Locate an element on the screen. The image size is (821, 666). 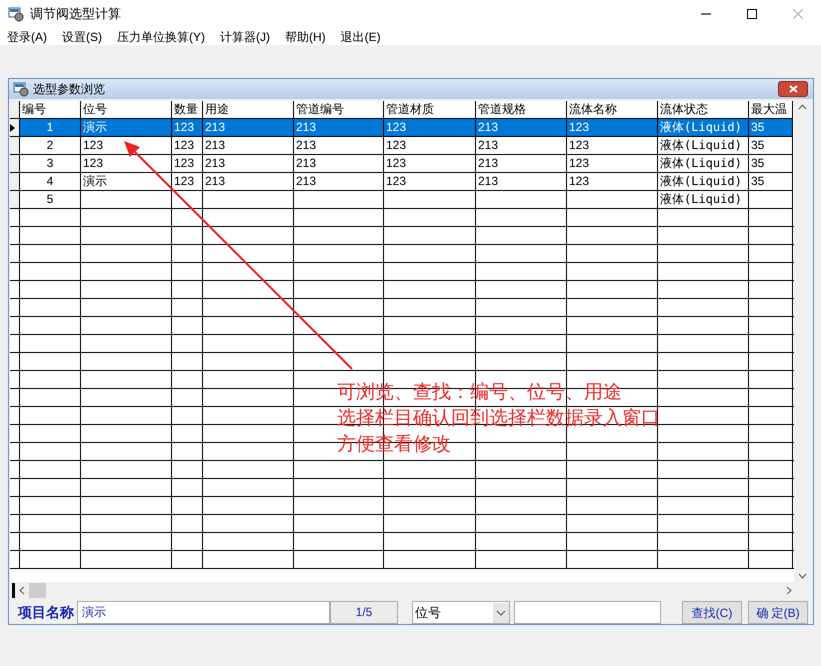
menu-item: 计算器(J) is located at coordinates (245, 37).